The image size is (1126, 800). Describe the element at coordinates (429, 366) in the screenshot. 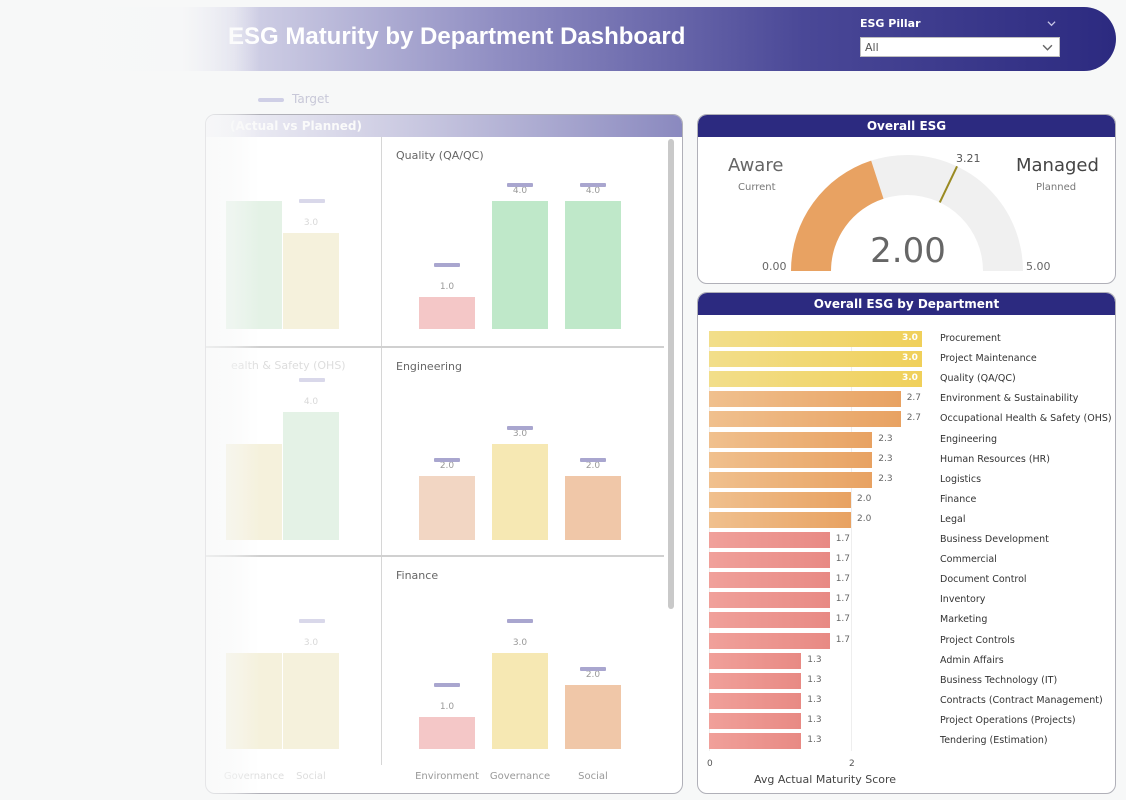

I see `department-label: Engineering` at that location.